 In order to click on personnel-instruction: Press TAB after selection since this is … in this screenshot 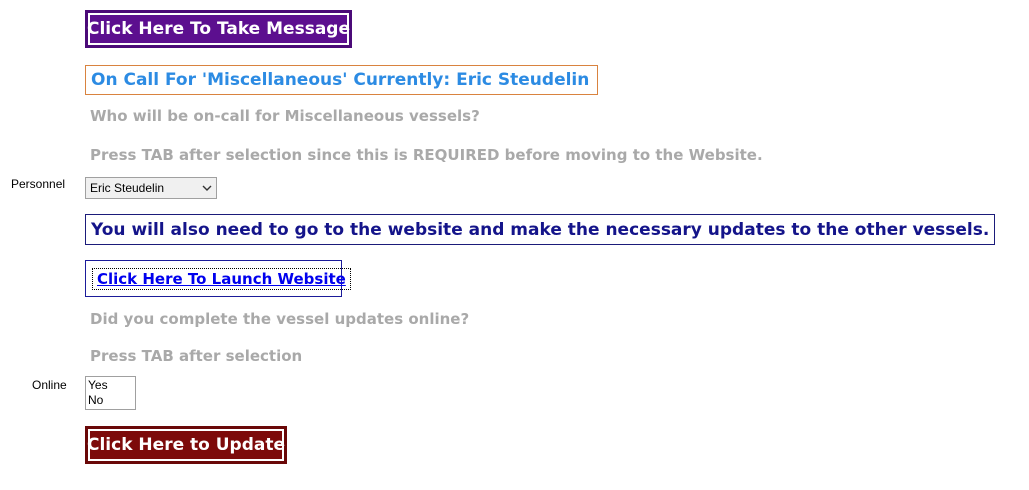, I will do `click(426, 155)`.